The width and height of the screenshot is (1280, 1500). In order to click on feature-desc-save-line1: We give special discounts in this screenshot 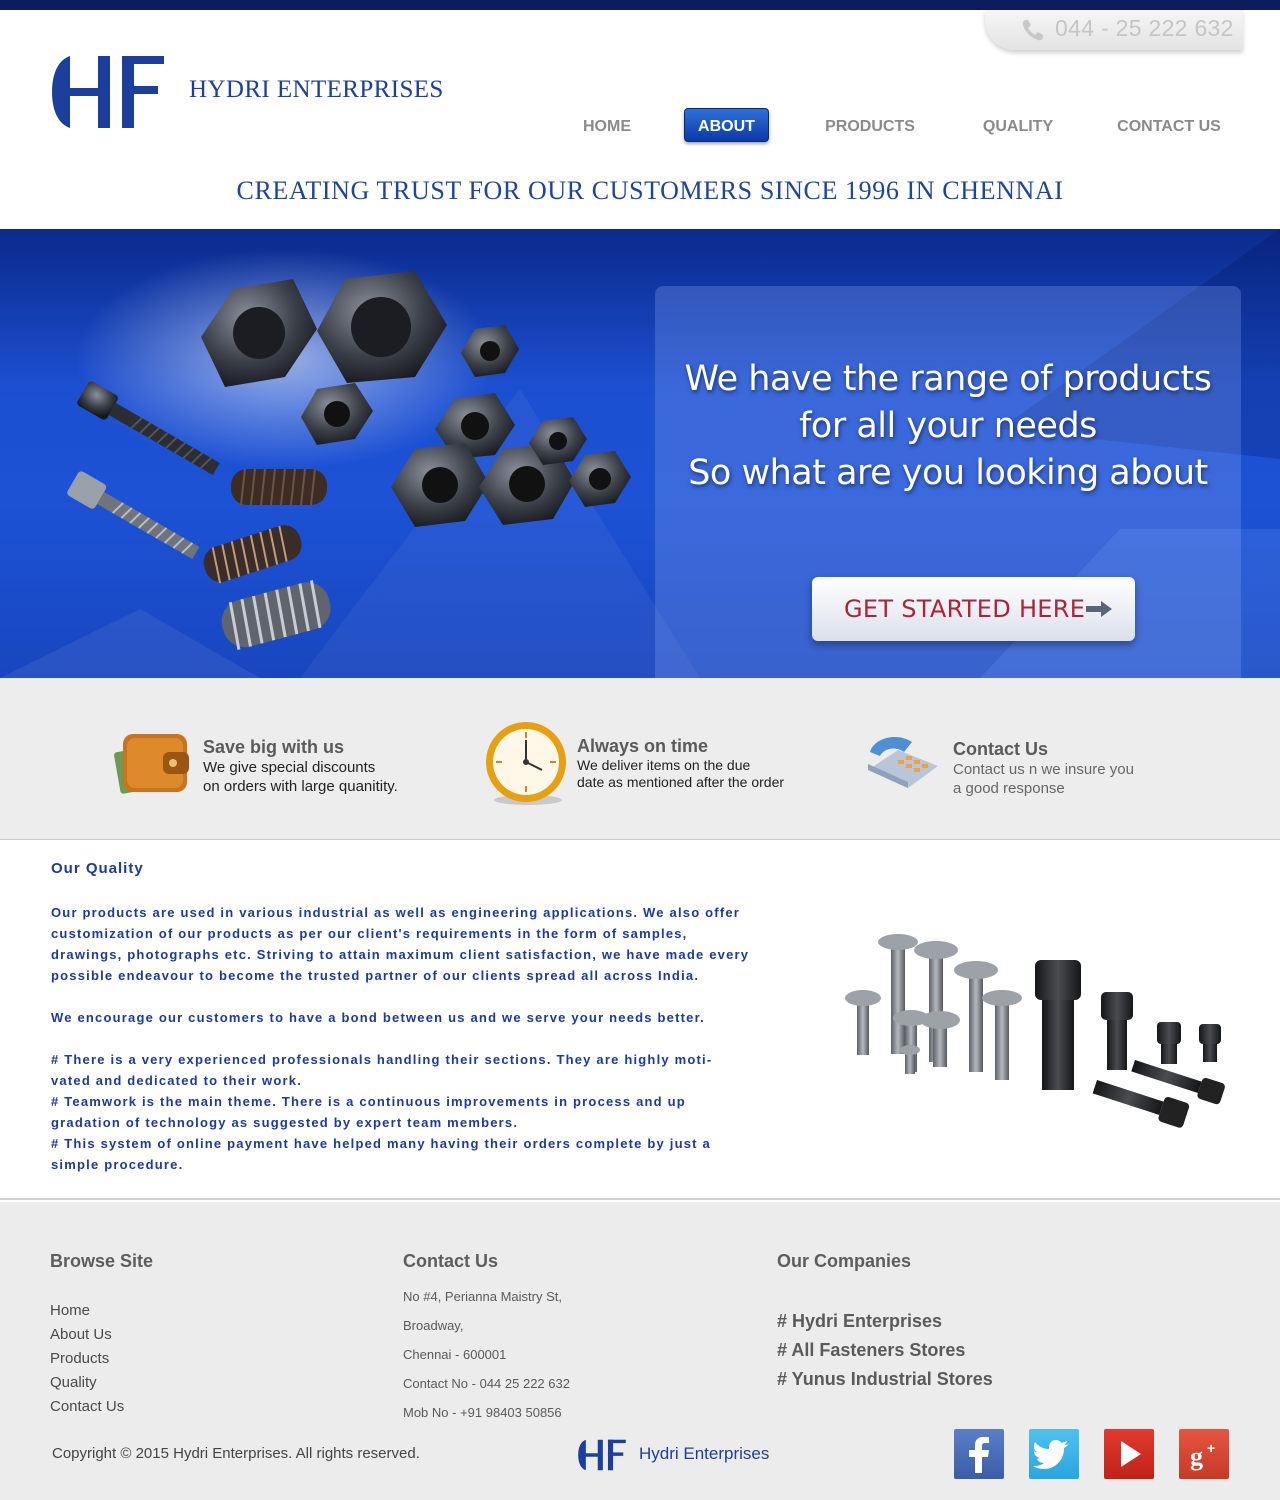, I will do `click(289, 767)`.